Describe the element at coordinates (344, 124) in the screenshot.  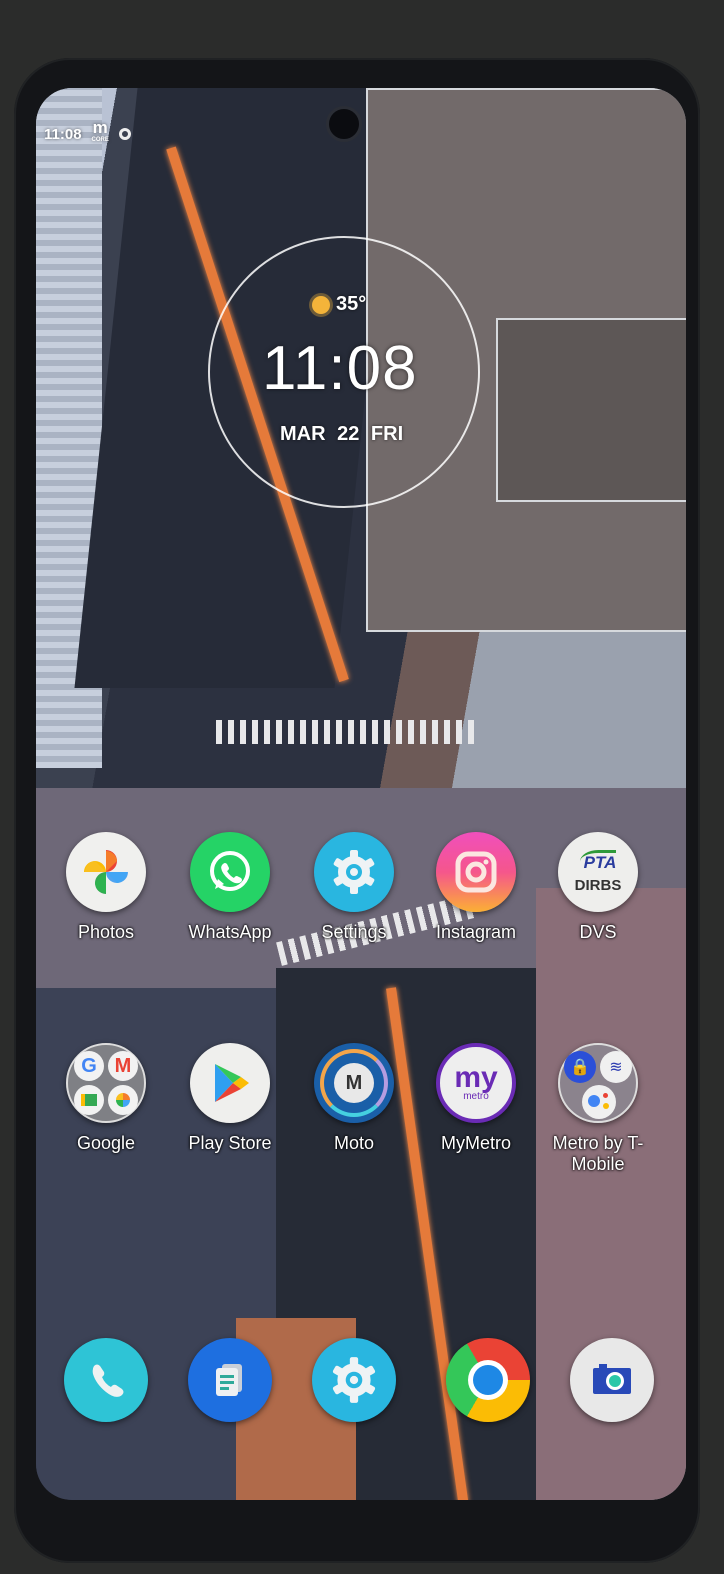
I see `front-camera` at that location.